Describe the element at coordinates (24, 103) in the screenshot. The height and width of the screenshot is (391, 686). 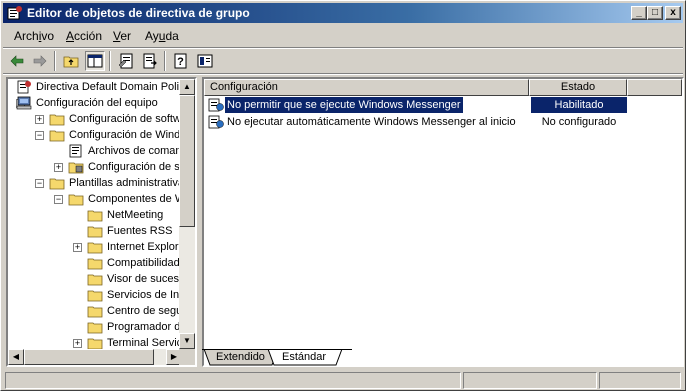
I see `computer-icon` at that location.